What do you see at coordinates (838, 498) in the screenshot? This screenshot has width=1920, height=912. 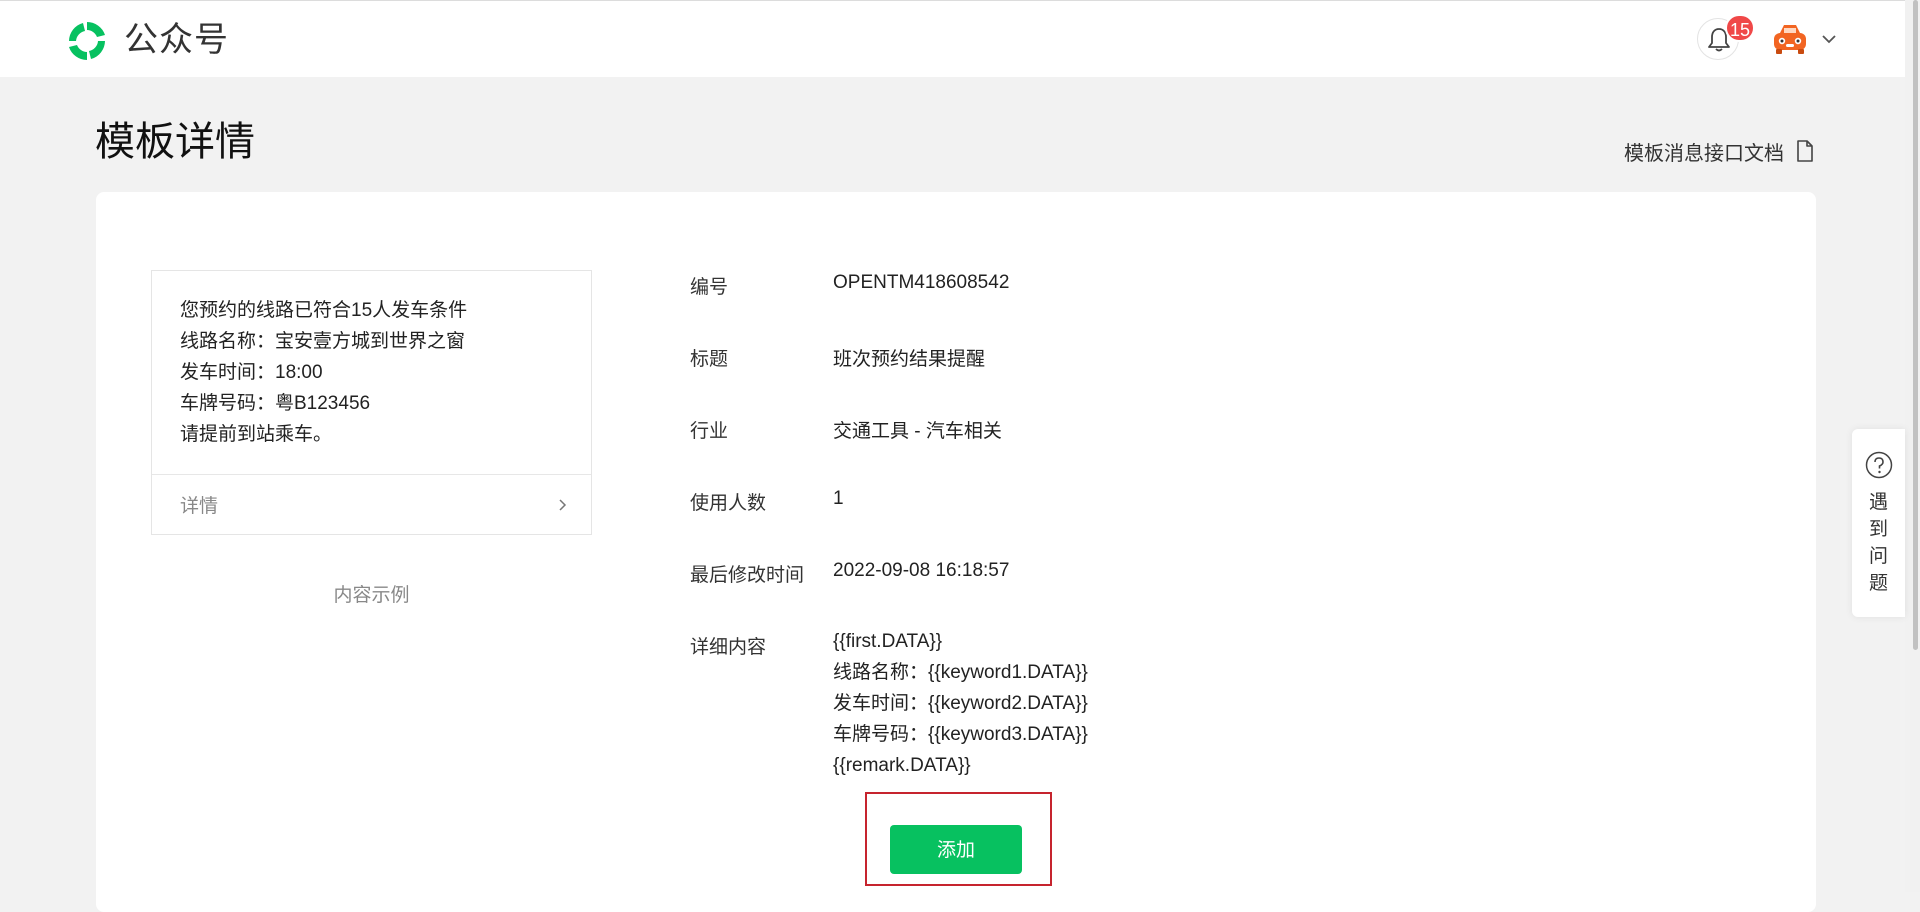 I see `usage-count-value: 1` at bounding box center [838, 498].